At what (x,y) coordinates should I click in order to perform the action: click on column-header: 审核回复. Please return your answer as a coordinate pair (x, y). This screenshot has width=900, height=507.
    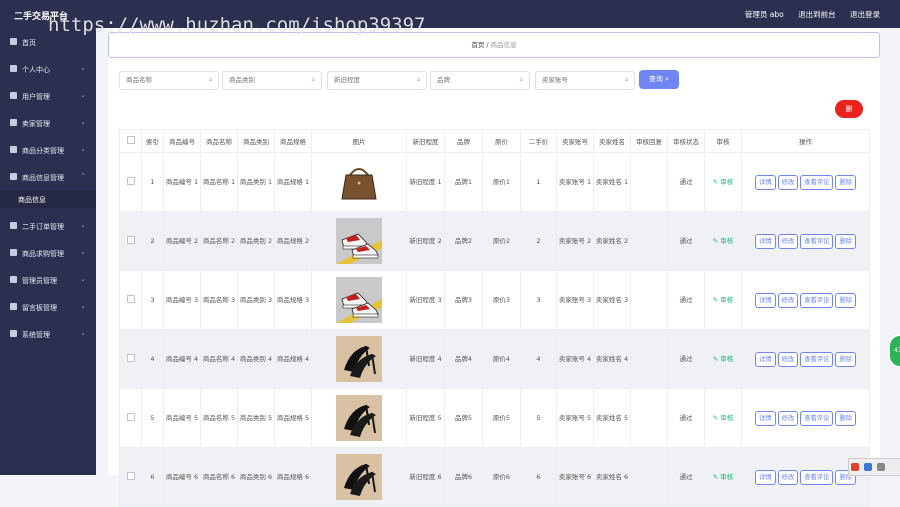
    Looking at the image, I should click on (649, 141).